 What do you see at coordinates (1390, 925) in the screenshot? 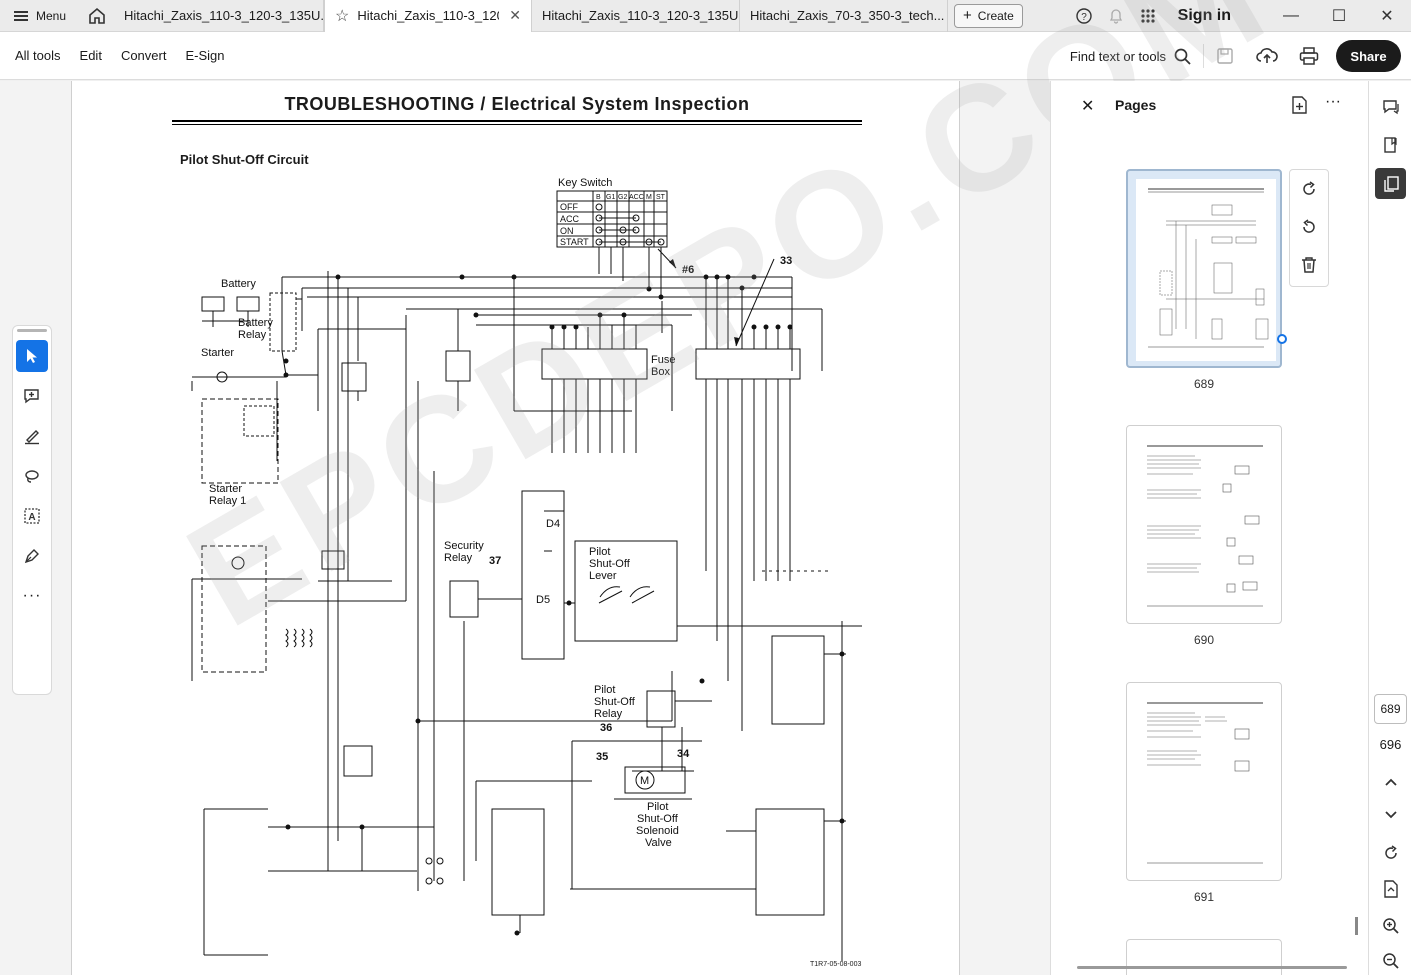
I see `zoom-in-icon` at bounding box center [1390, 925].